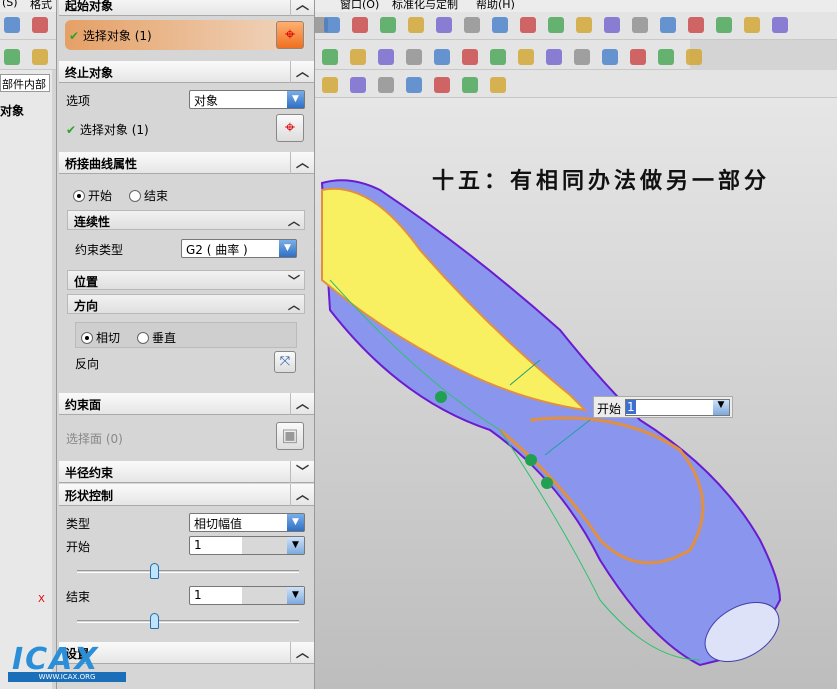  I want to click on option-dropdown: 对象 ▼, so click(247, 99).